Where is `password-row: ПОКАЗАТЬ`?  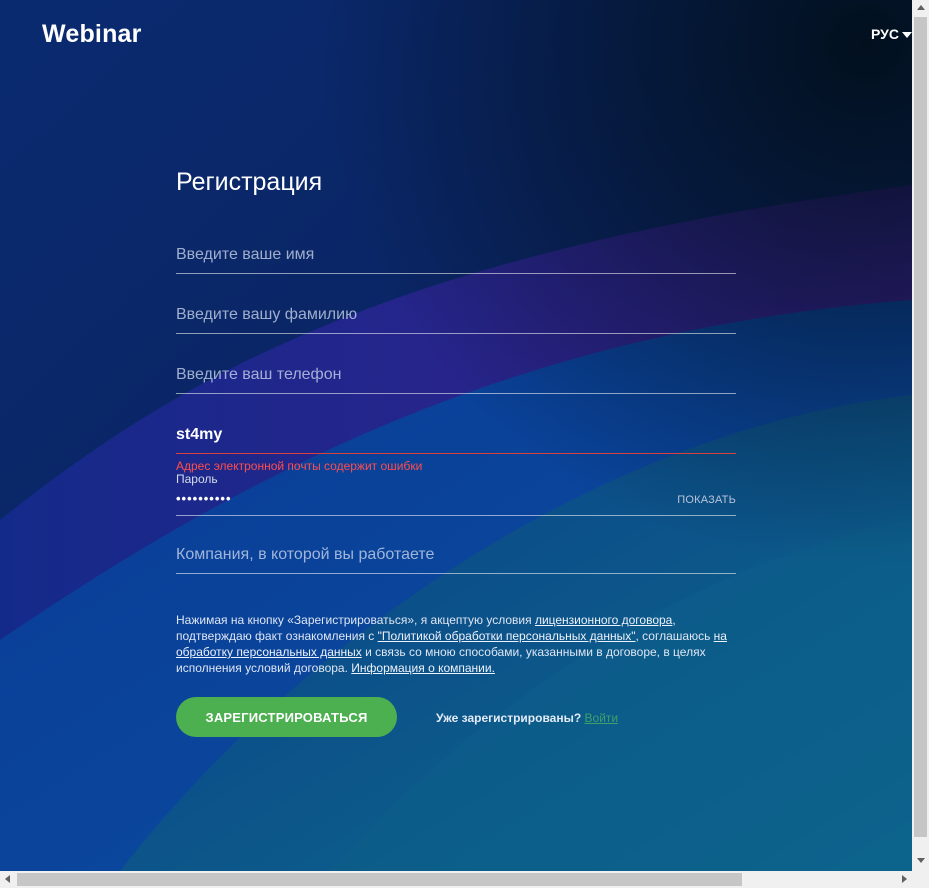 password-row: ПОКАЗАТЬ is located at coordinates (456, 501).